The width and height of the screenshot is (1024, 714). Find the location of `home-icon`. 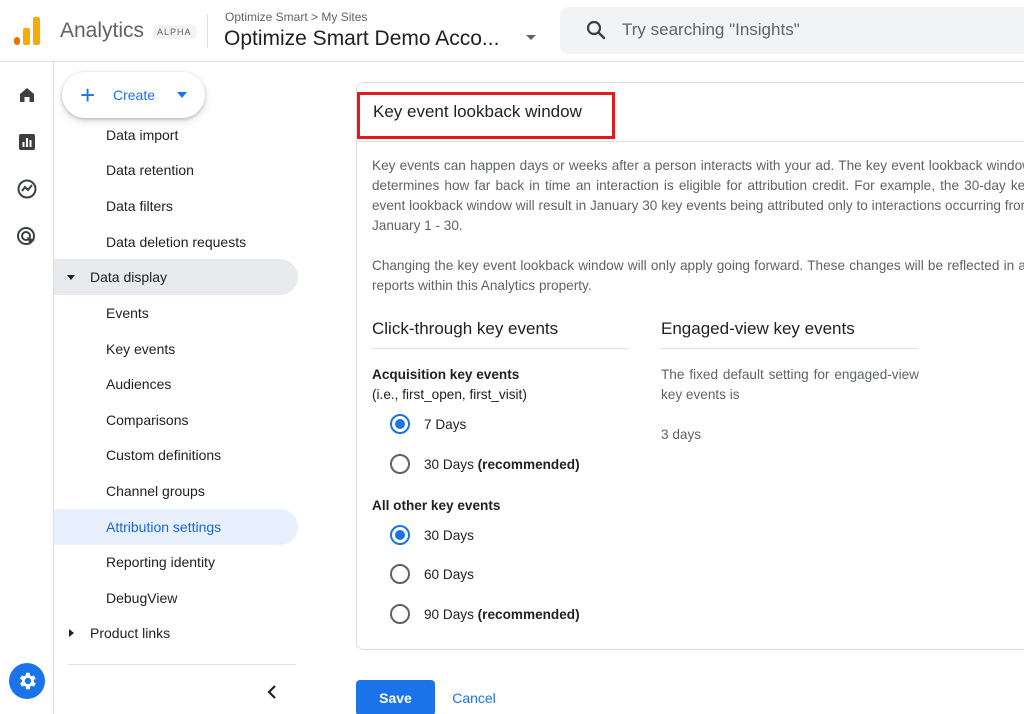

home-icon is located at coordinates (27, 95).